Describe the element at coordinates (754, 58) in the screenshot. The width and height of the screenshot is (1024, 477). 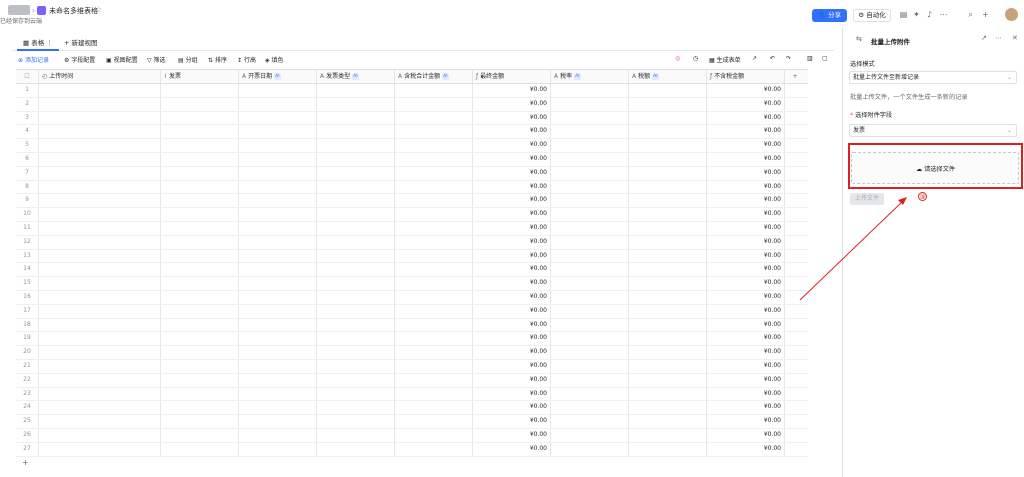
I see `share-view-icon: ↗` at that location.